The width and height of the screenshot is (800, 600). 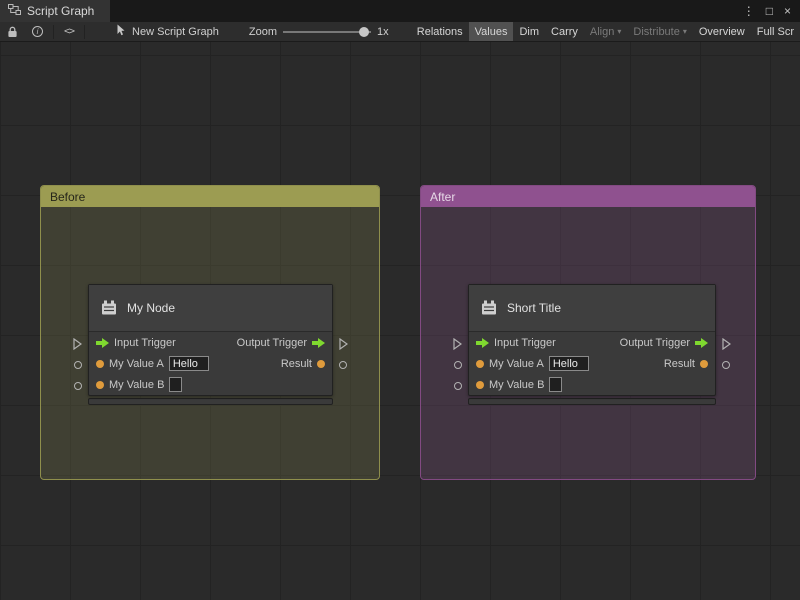 I want to click on maximize-icon: □, so click(x=769, y=11).